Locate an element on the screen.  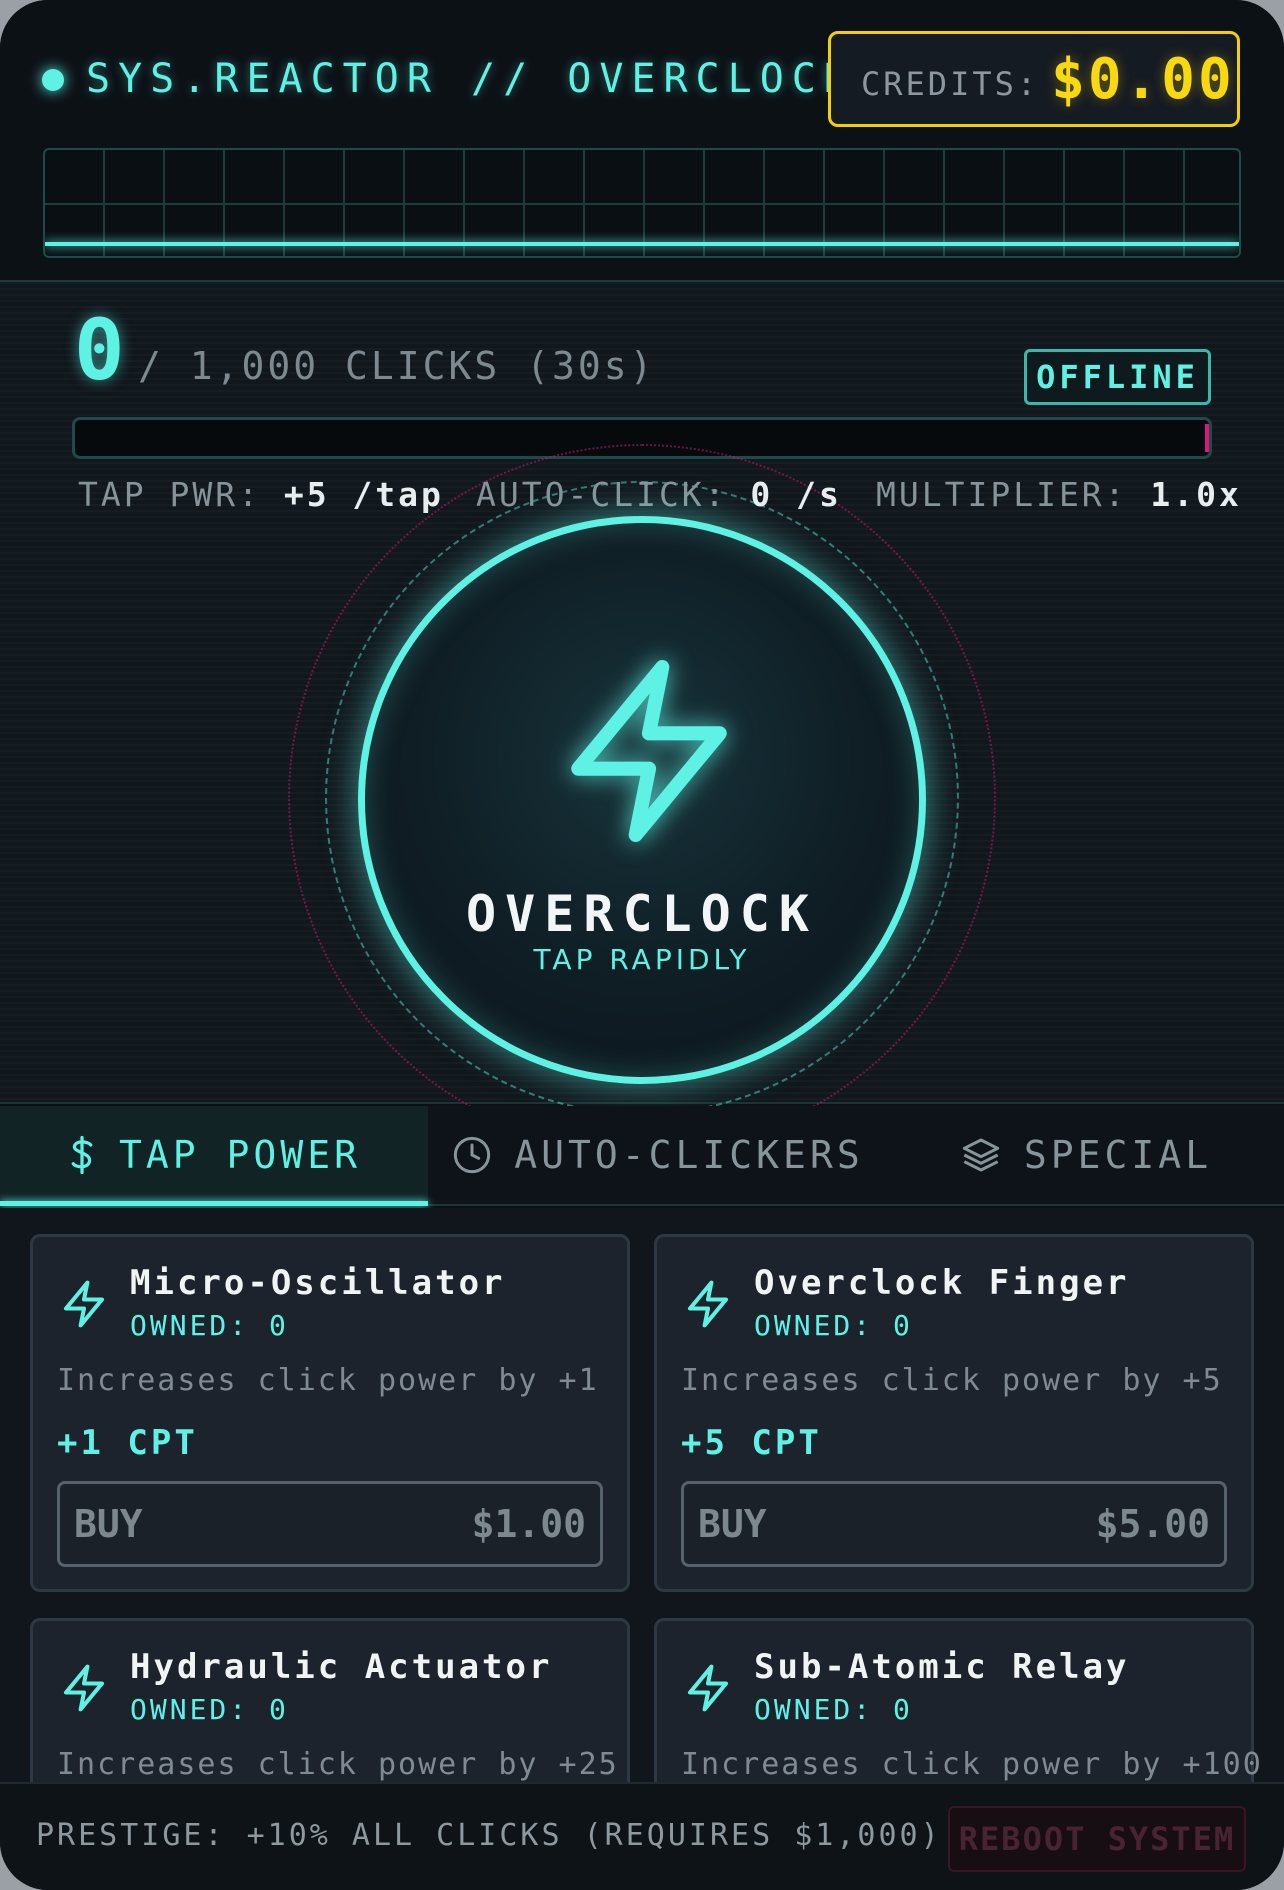
tab-auto-clickers-label: AUTO-CLICKERS is located at coordinates (689, 1155).